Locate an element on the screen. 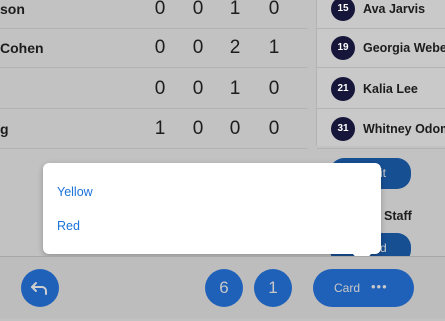  jersey-number-badge: 15 is located at coordinates (343, 10).